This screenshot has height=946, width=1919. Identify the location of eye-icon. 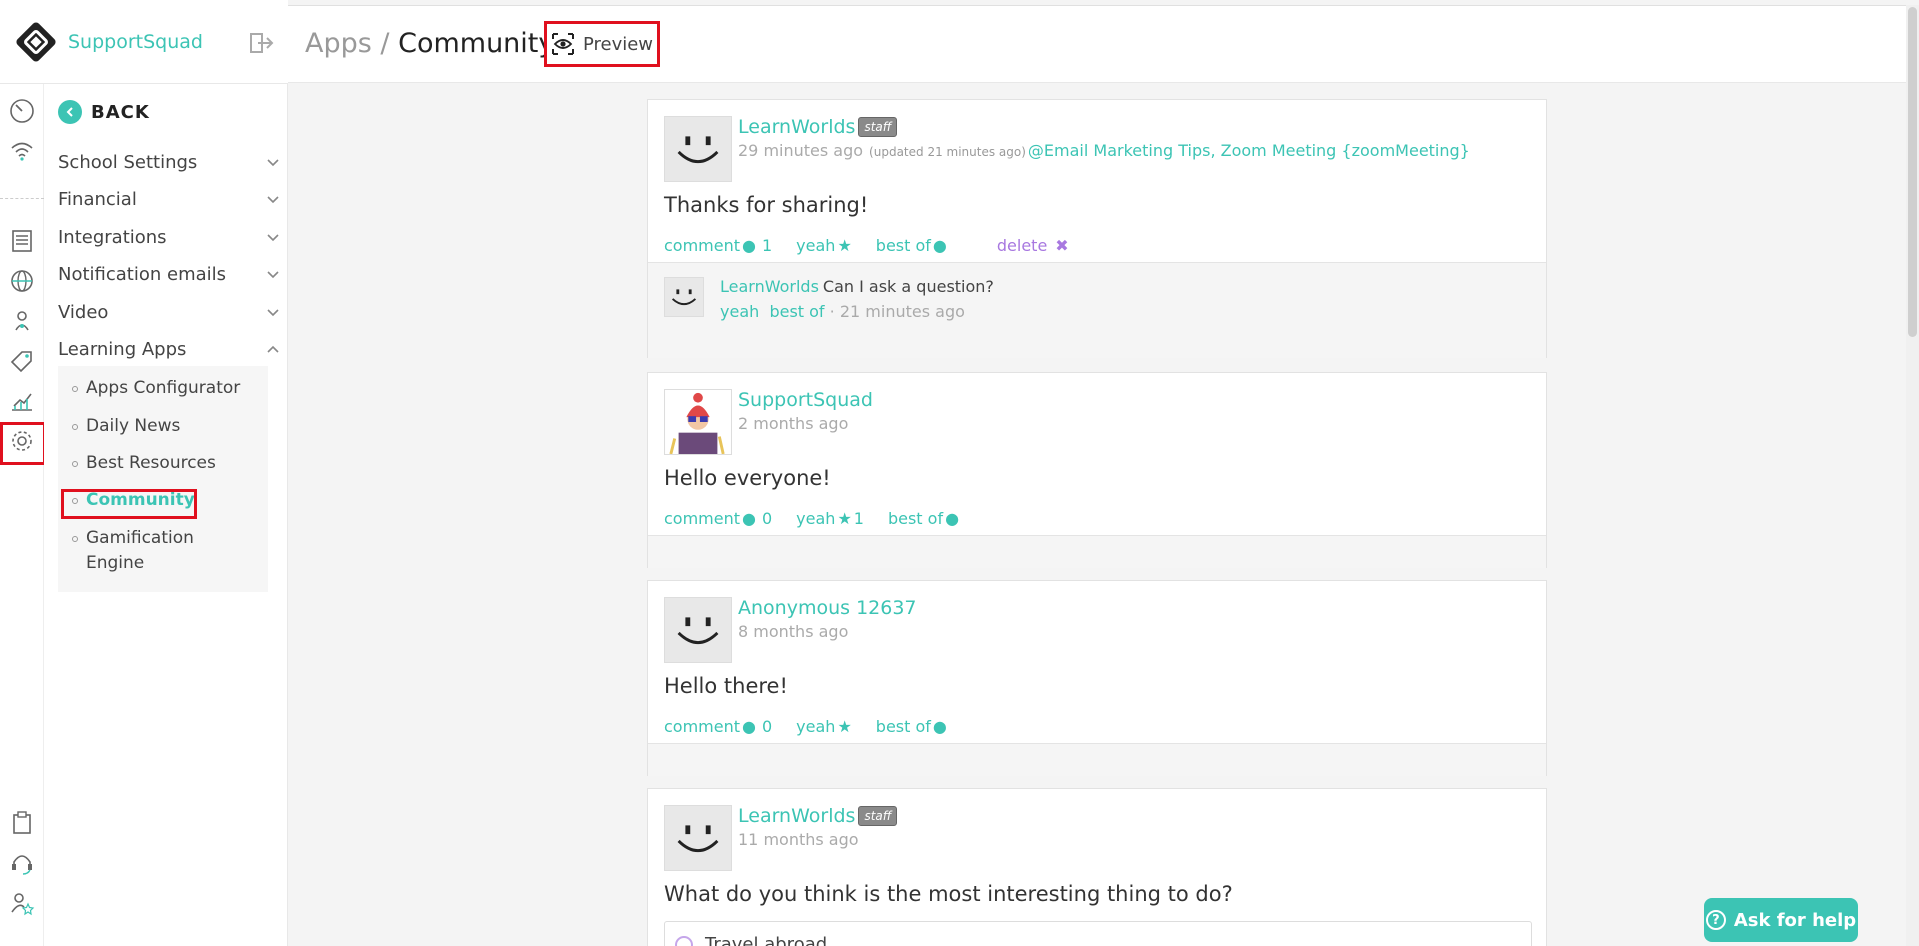
(562, 44).